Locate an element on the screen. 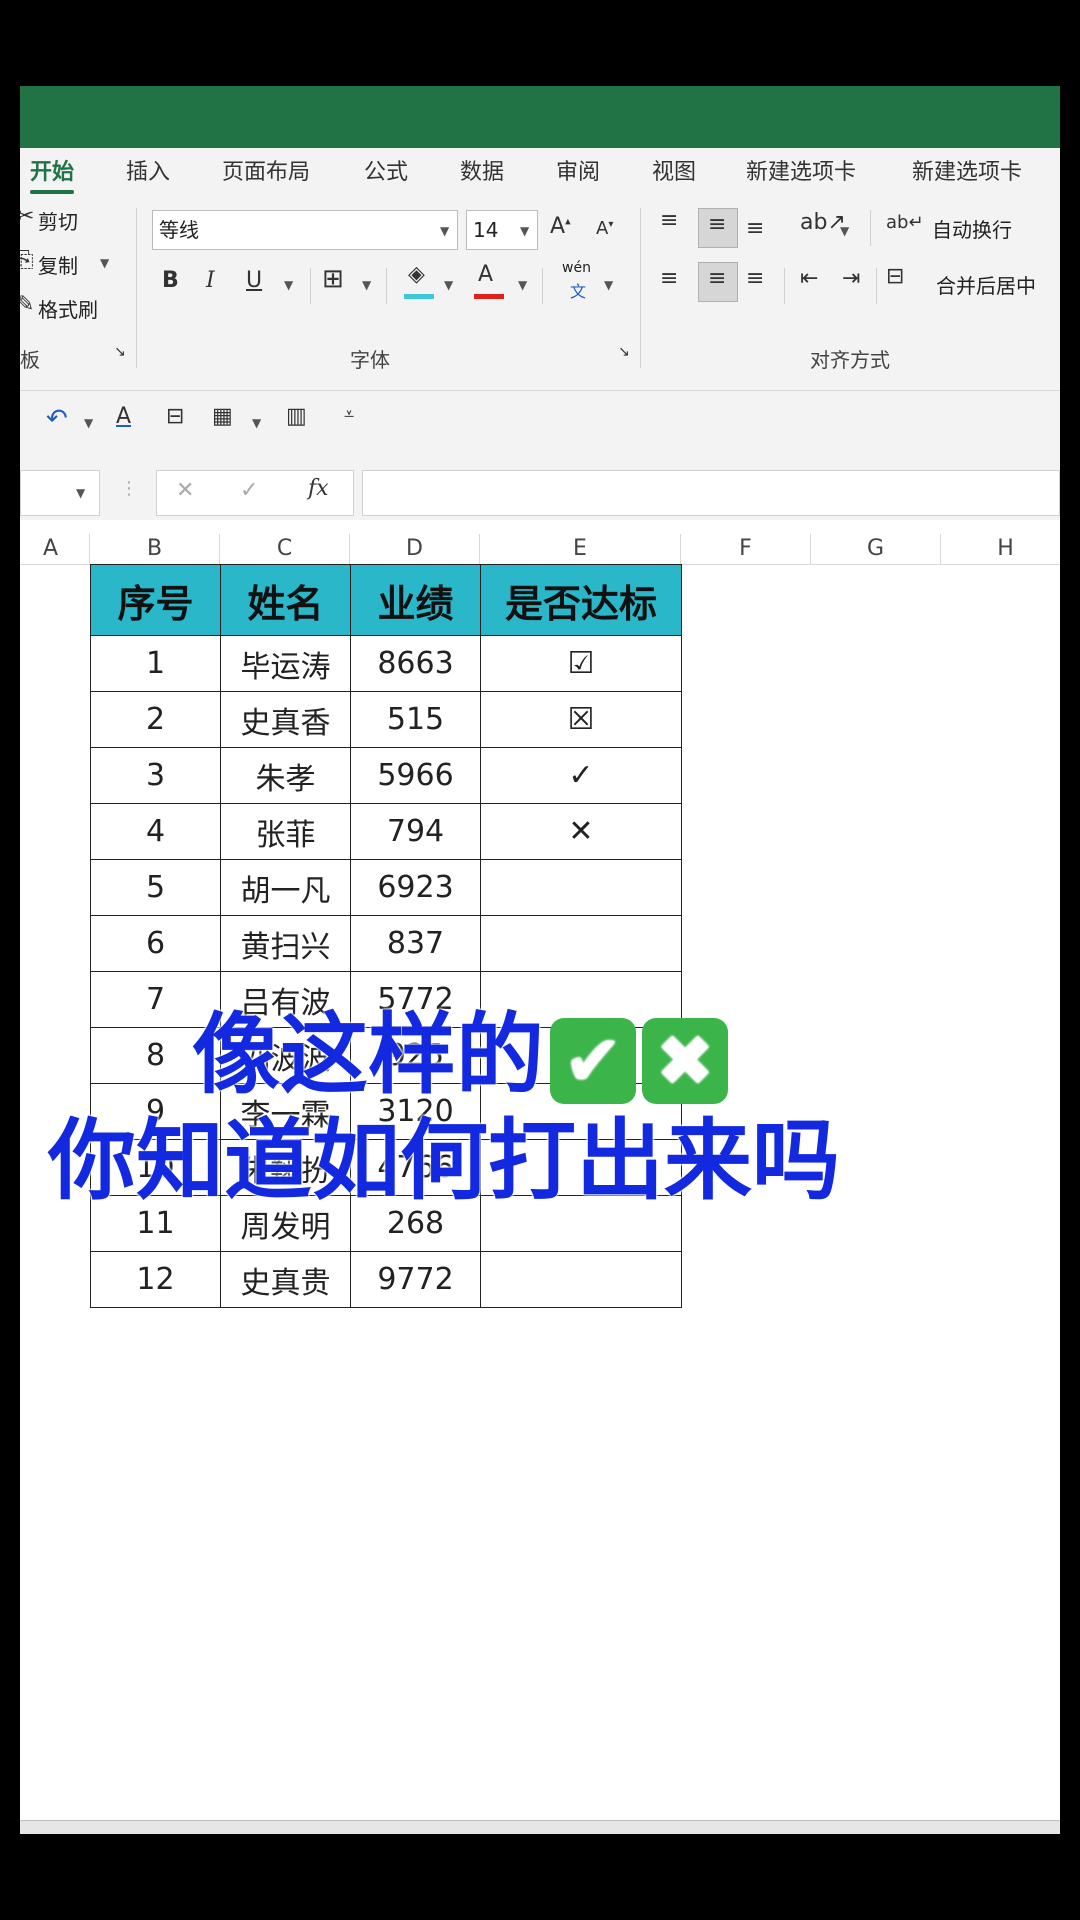 The height and width of the screenshot is (1920, 1080). customize-toolbar-icon: ⩡ is located at coordinates (349, 414).